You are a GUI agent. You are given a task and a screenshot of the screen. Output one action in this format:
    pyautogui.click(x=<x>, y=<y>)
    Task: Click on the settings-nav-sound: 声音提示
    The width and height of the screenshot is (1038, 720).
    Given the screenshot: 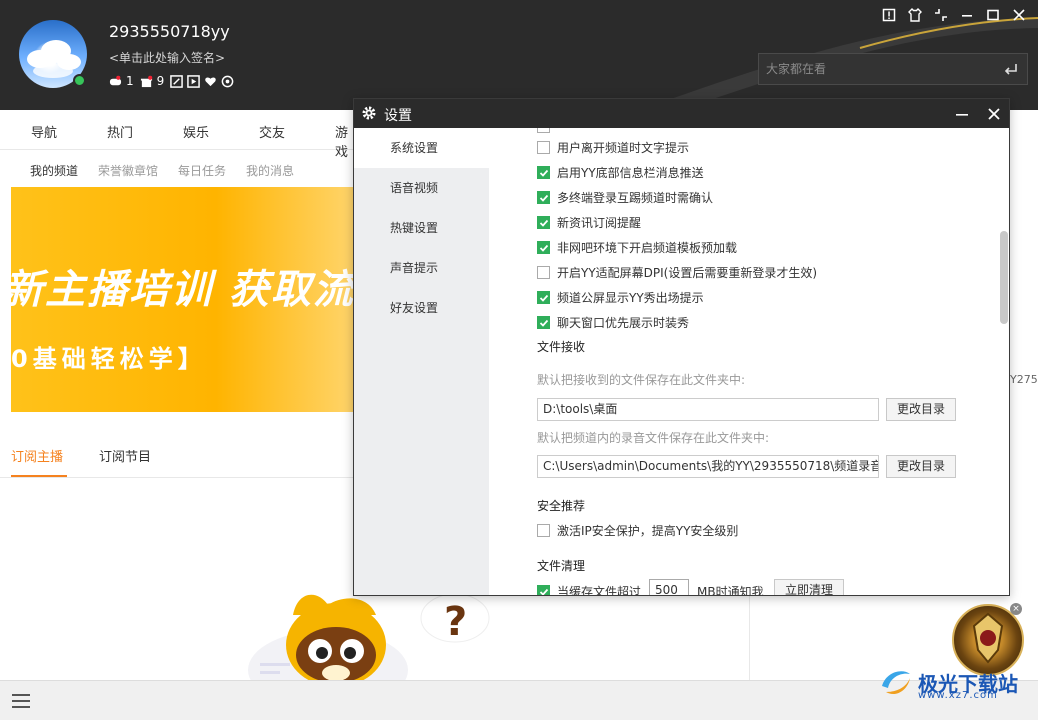 What is the action you would take?
    pyautogui.click(x=421, y=268)
    